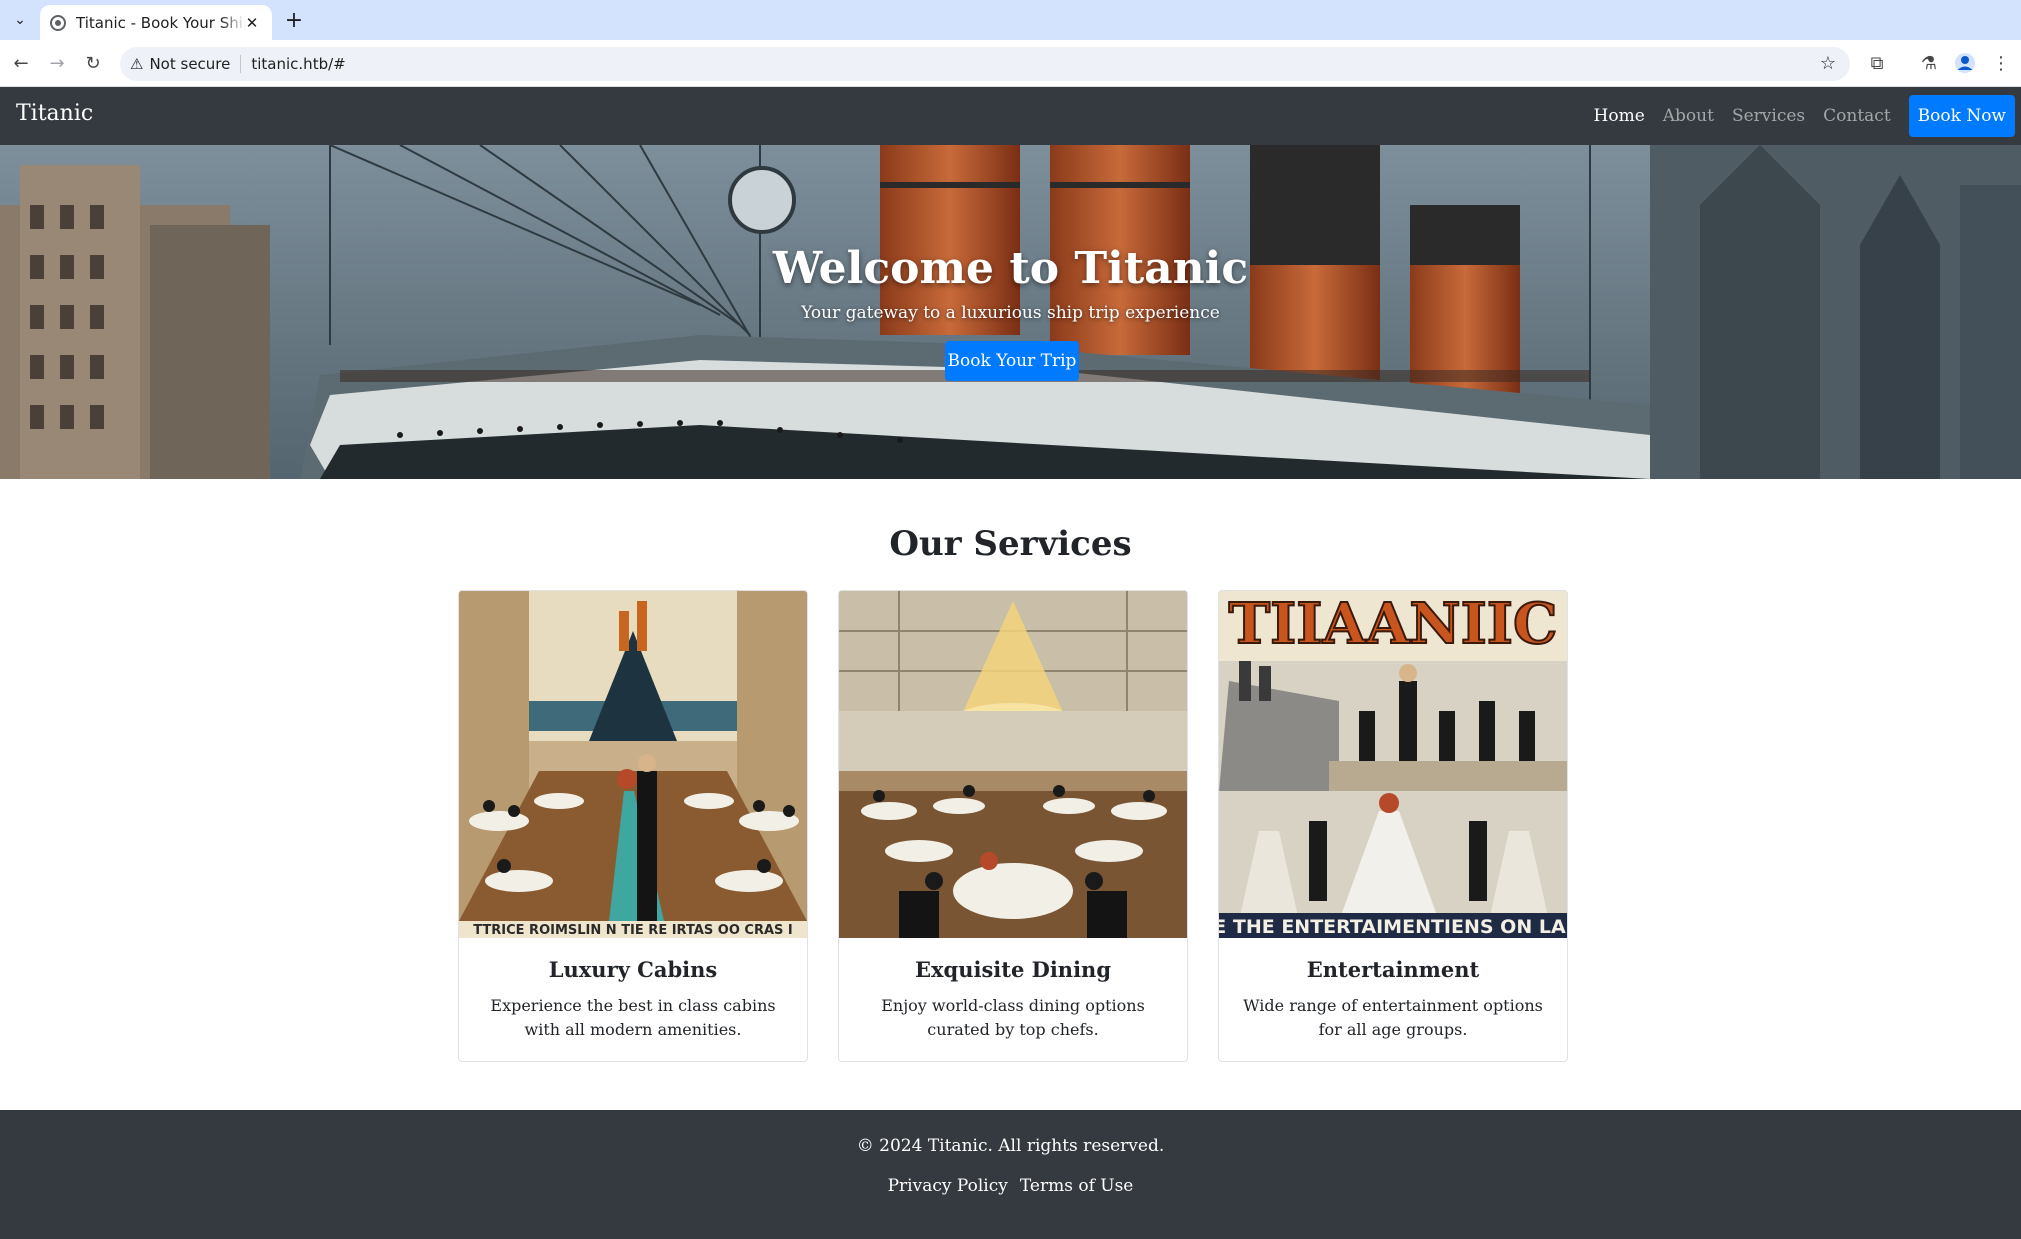 The image size is (2021, 1239). I want to click on reload-icon: ↻, so click(93, 63).